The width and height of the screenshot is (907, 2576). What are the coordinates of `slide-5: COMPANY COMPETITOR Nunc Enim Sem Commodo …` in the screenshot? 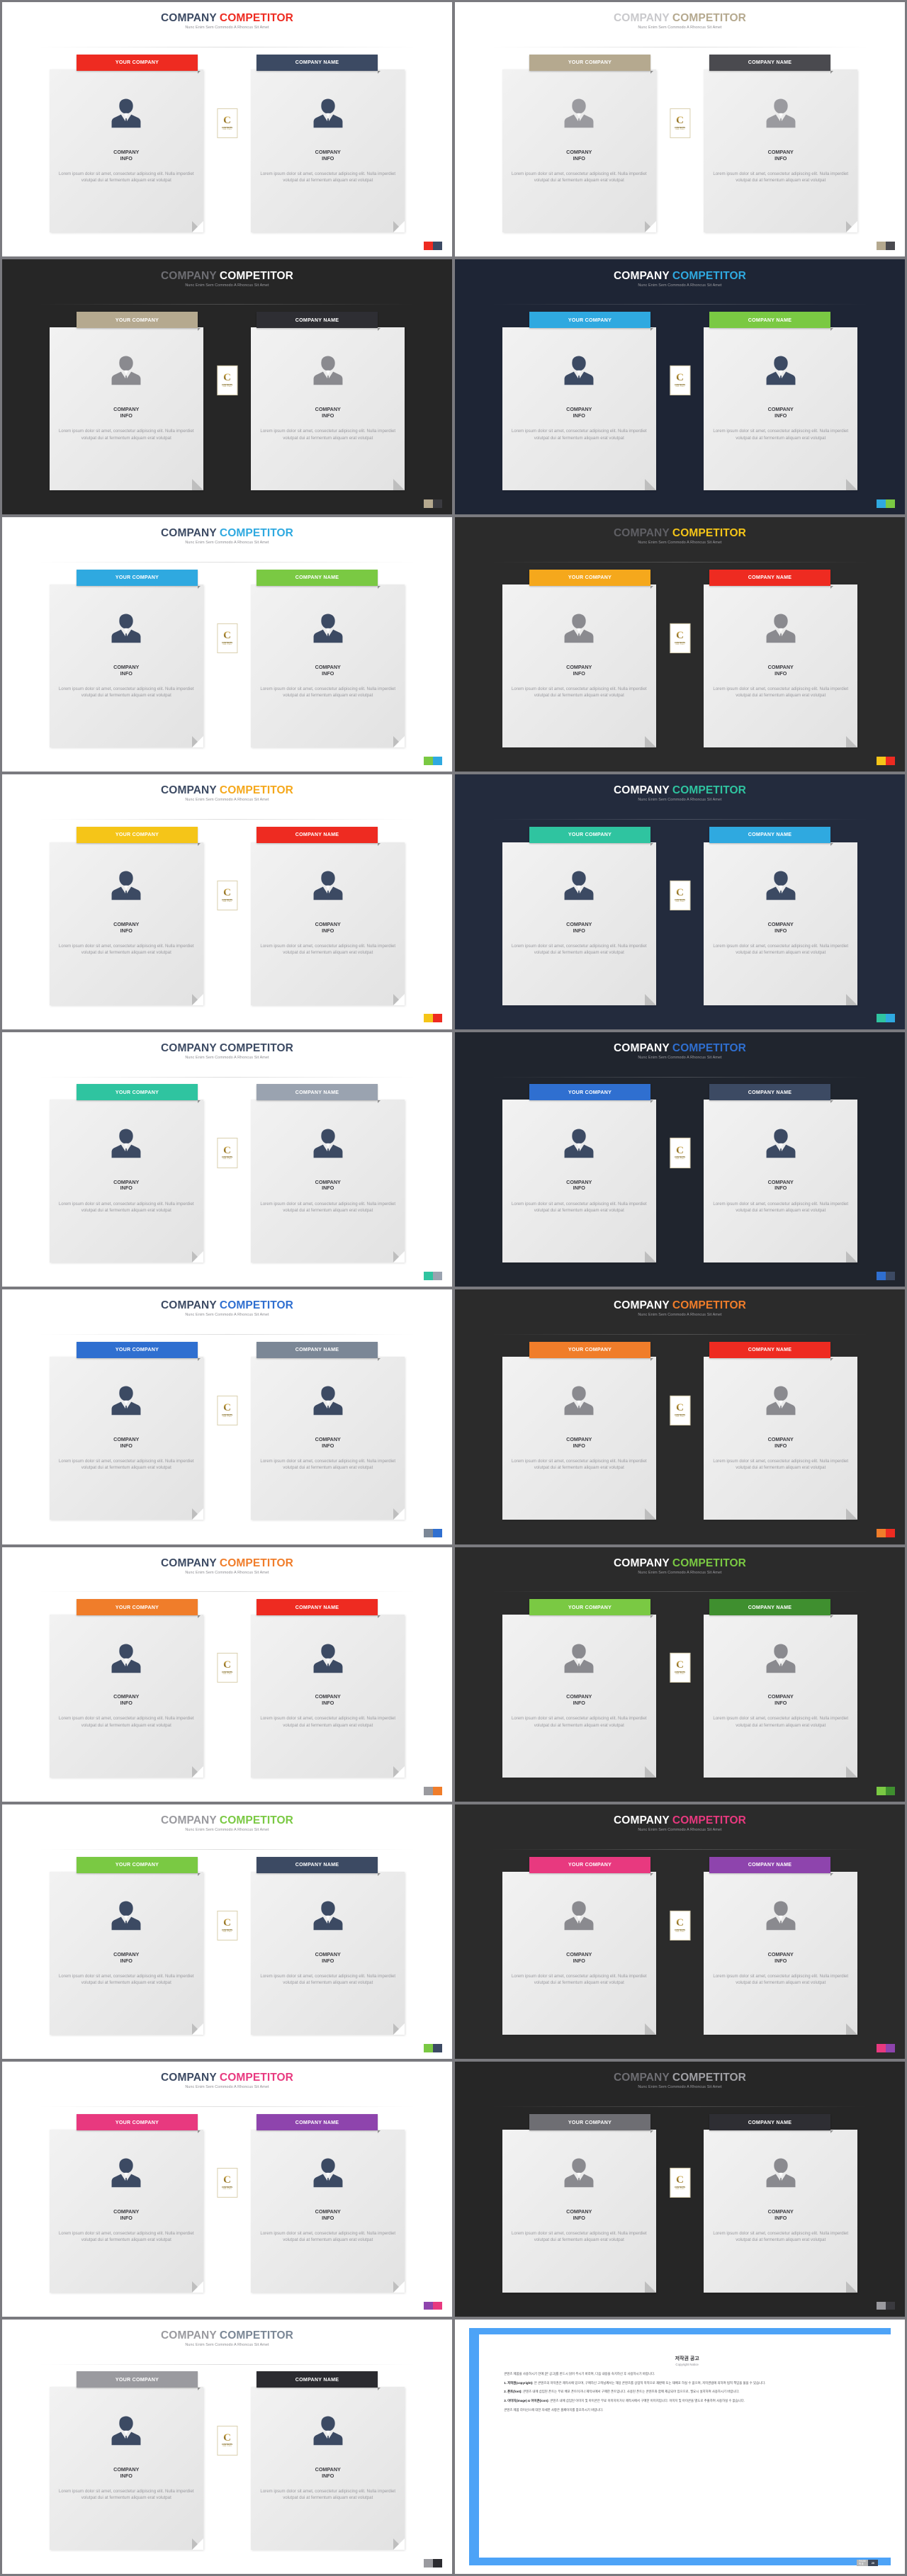 It's located at (227, 644).